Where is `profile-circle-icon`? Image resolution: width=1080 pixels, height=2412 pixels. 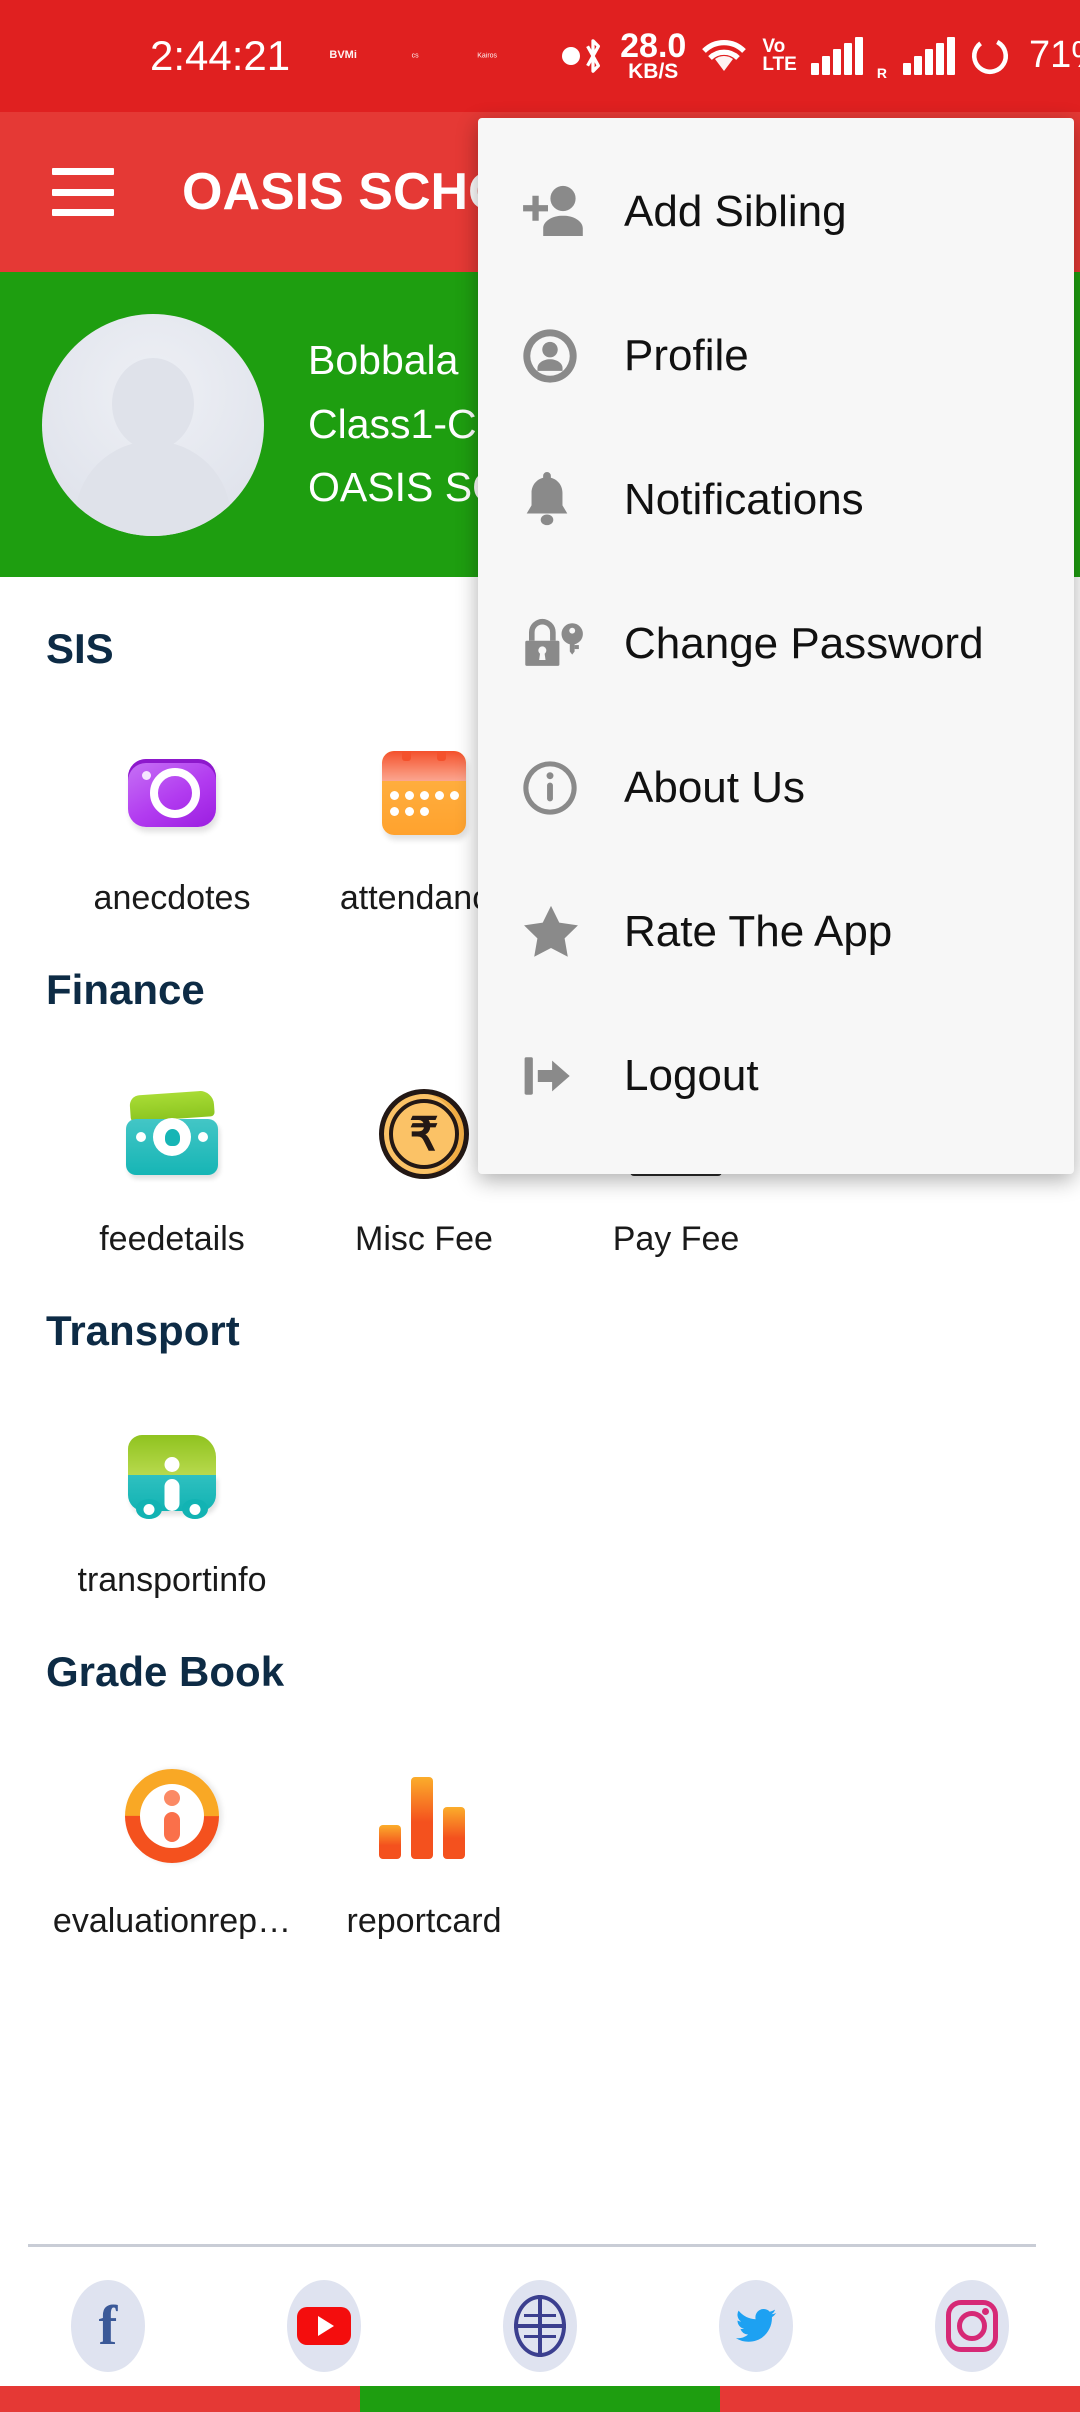 profile-circle-icon is located at coordinates (557, 356).